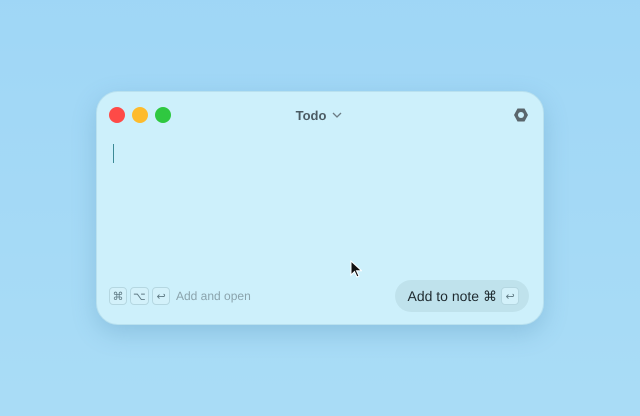  Describe the element at coordinates (462, 296) in the screenshot. I see `add-to-note-button: Add to note ⌘ ↩` at that location.